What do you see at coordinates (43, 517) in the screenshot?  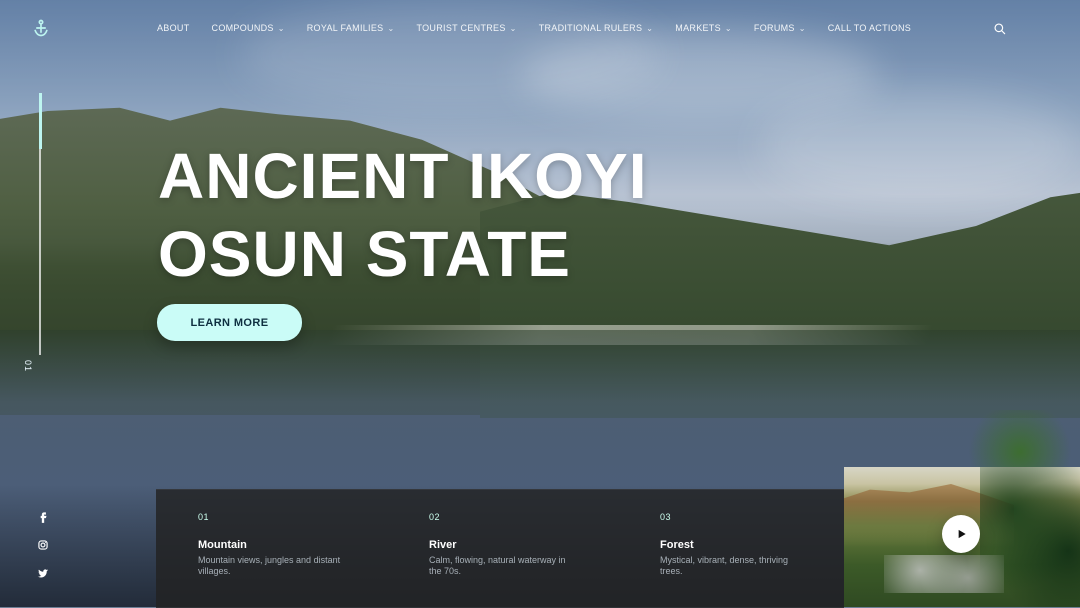 I see `facebook-icon` at bounding box center [43, 517].